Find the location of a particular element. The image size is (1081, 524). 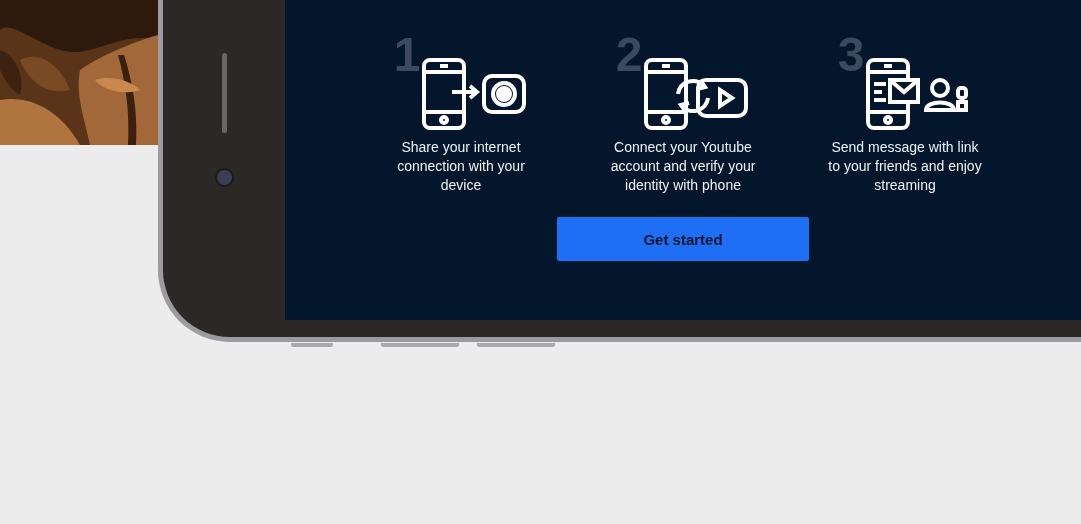

step-number: 2 is located at coordinates (629, 55).